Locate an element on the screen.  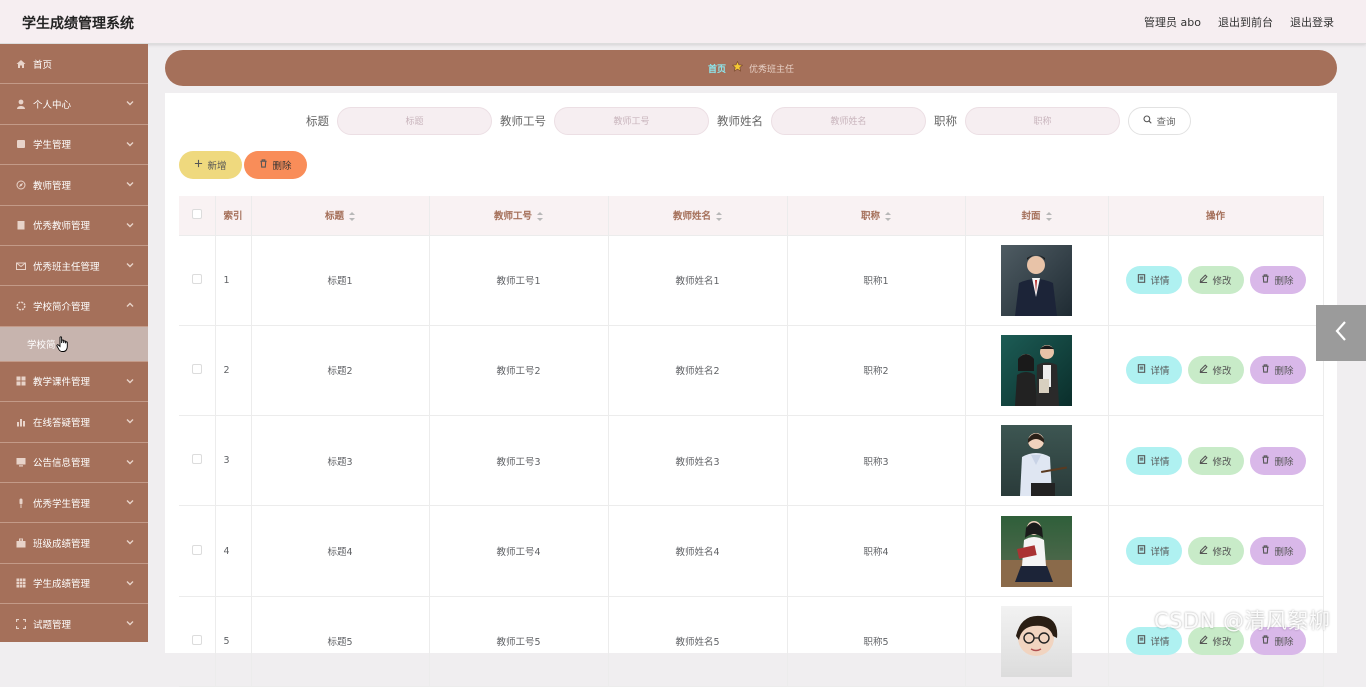
search-rank-input is located at coordinates (1042, 121).